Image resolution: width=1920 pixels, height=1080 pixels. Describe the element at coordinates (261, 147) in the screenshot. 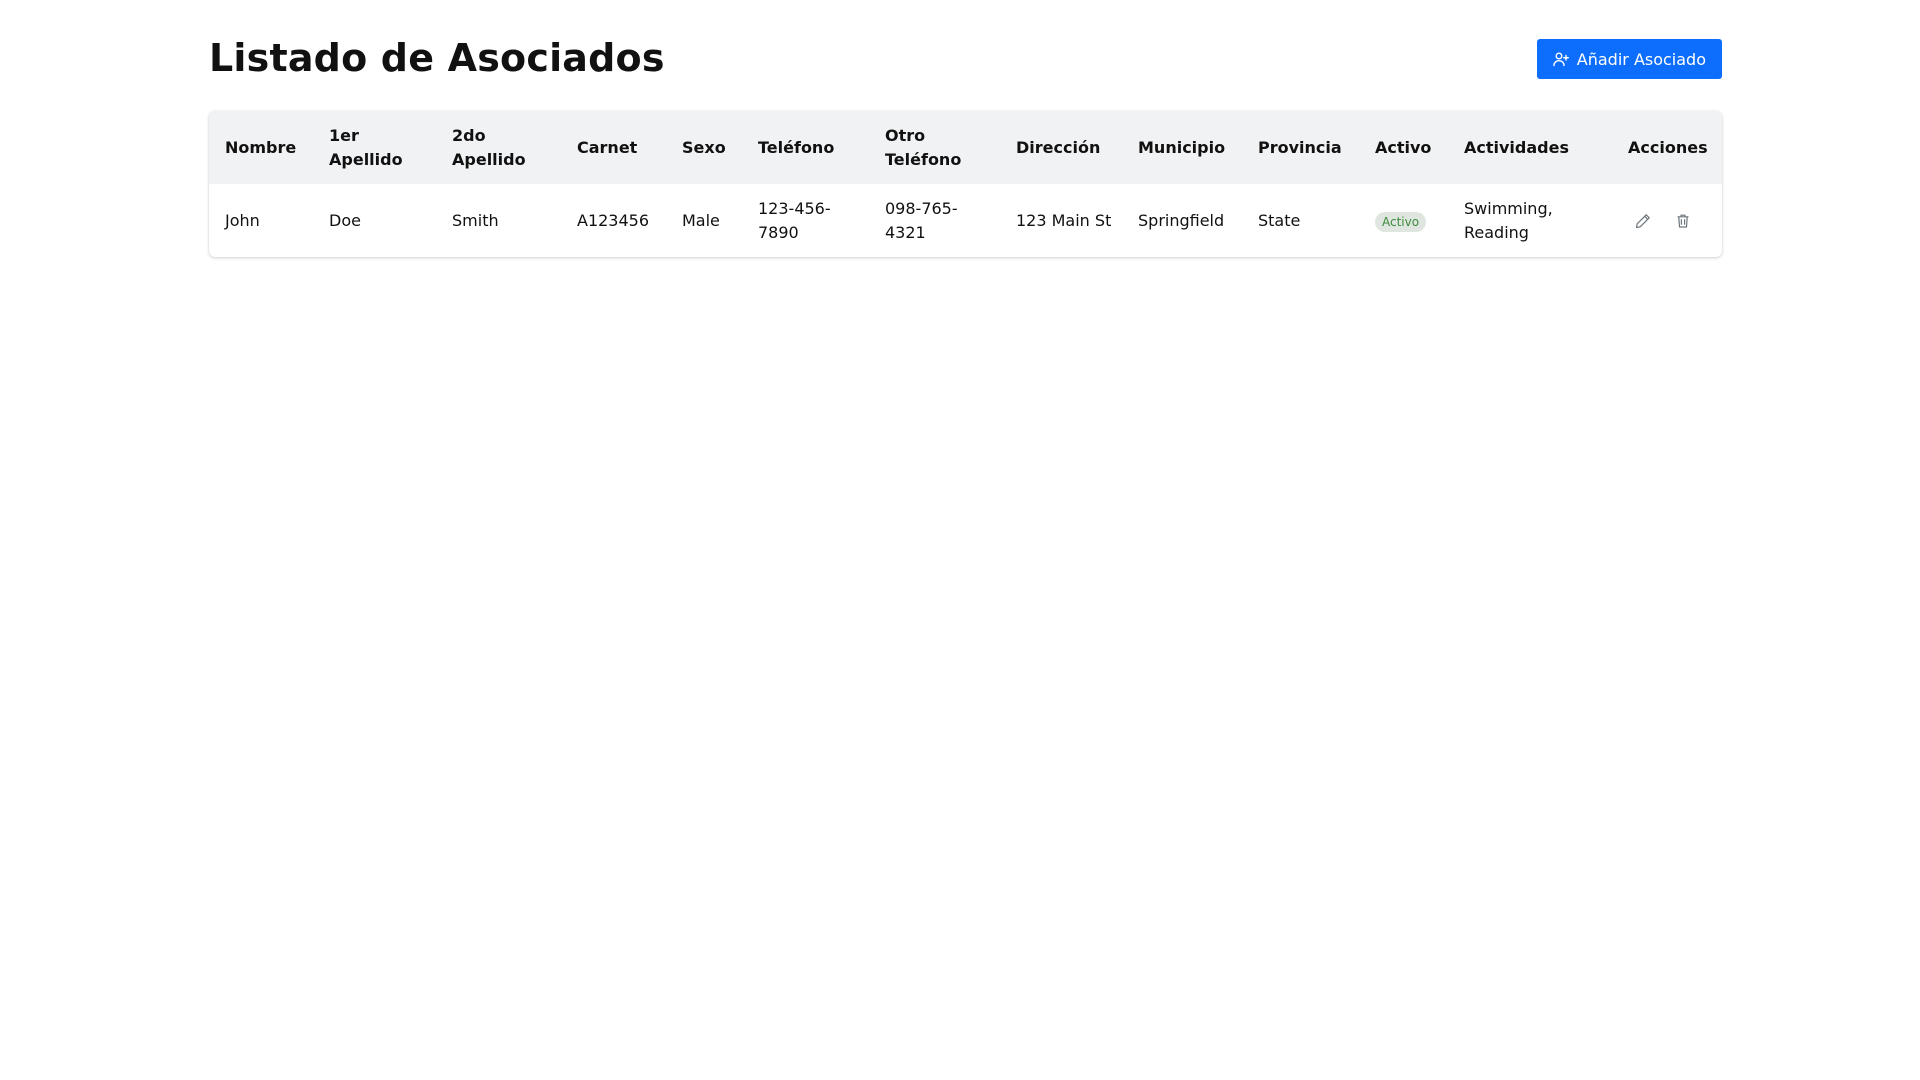

I see `column-header-nombre: Nombre` at that location.